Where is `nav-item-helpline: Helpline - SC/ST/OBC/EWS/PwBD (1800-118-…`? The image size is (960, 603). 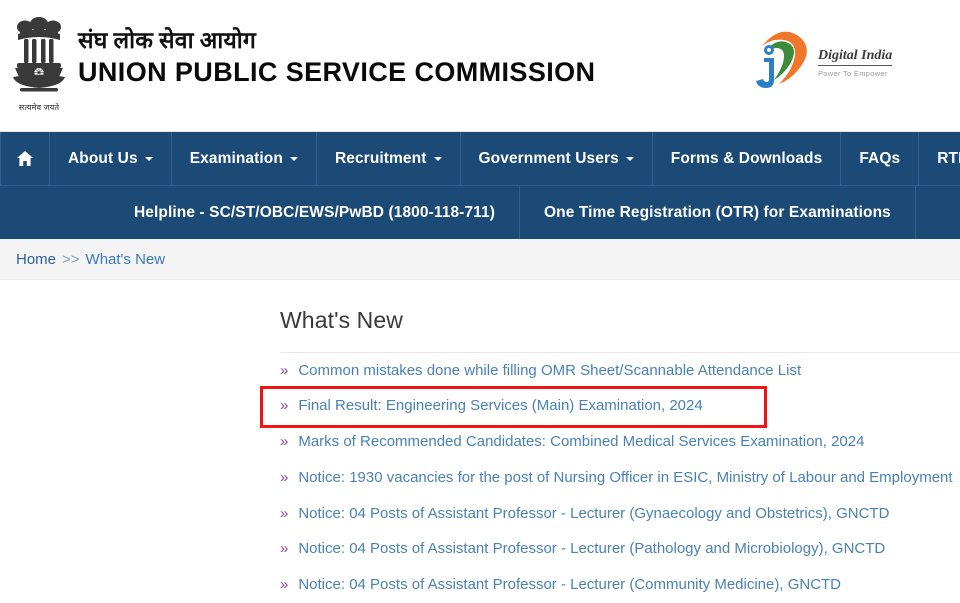
nav-item-helpline: Helpline - SC/ST/OBC/EWS/PwBD (1800-118-… is located at coordinates (315, 212).